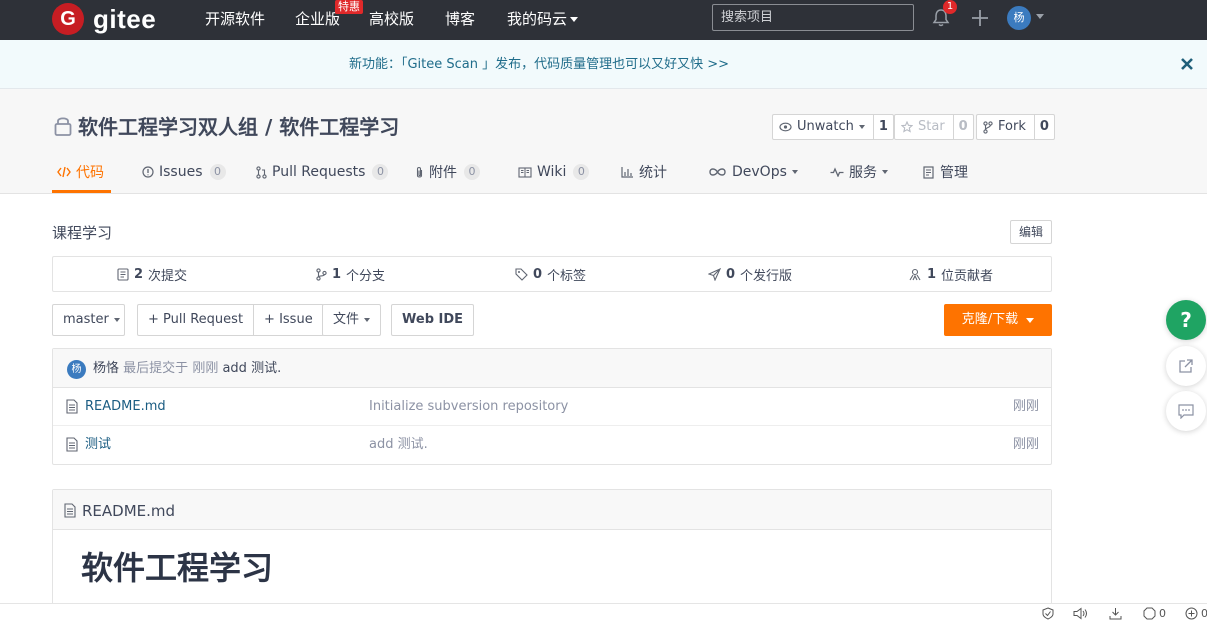 The width and height of the screenshot is (1207, 621). Describe the element at coordinates (88, 320) in the screenshot. I see `branch-select: master` at that location.